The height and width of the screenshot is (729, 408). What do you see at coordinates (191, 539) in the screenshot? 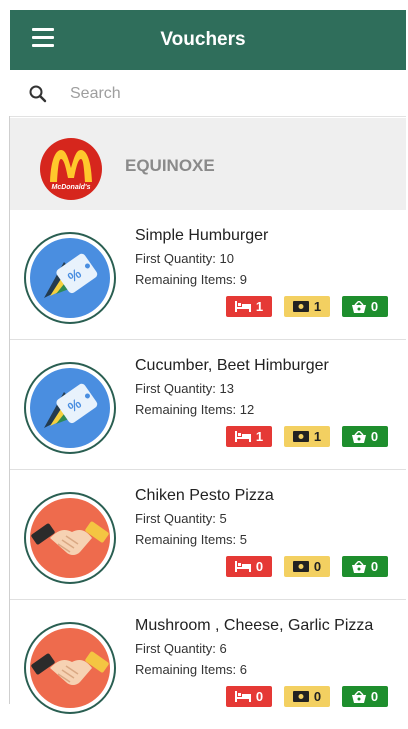
I see `remaining-items: Remaining Items: 5` at bounding box center [191, 539].